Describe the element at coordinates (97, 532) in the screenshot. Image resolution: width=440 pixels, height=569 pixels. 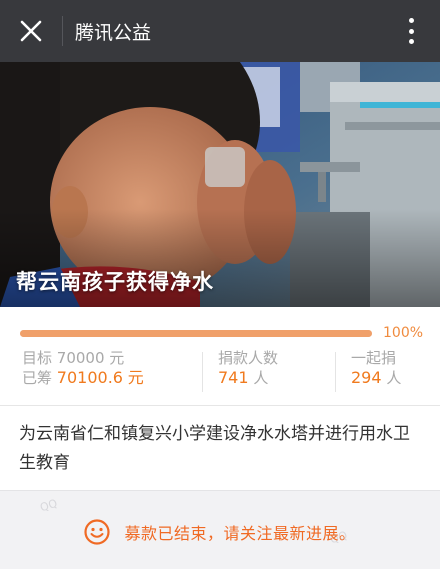
I see `smile-icon` at that location.